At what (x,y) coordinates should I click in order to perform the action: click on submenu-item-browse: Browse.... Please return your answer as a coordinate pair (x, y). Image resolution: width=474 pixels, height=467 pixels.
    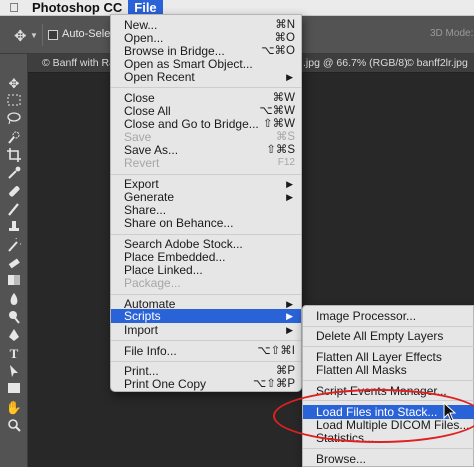
    Looking at the image, I should click on (388, 459).